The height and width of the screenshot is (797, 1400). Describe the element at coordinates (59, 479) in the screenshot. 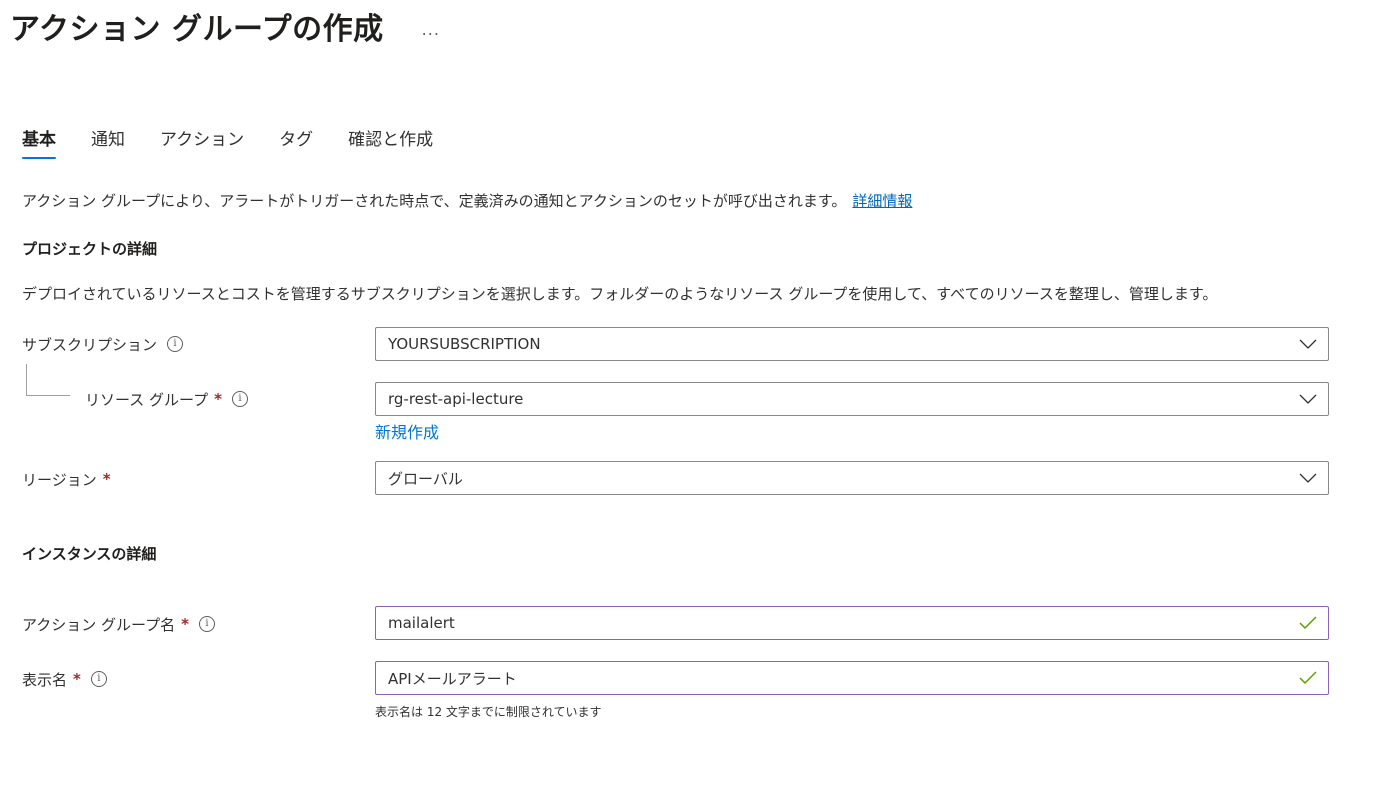

I see `region-label-text: リージョン` at that location.